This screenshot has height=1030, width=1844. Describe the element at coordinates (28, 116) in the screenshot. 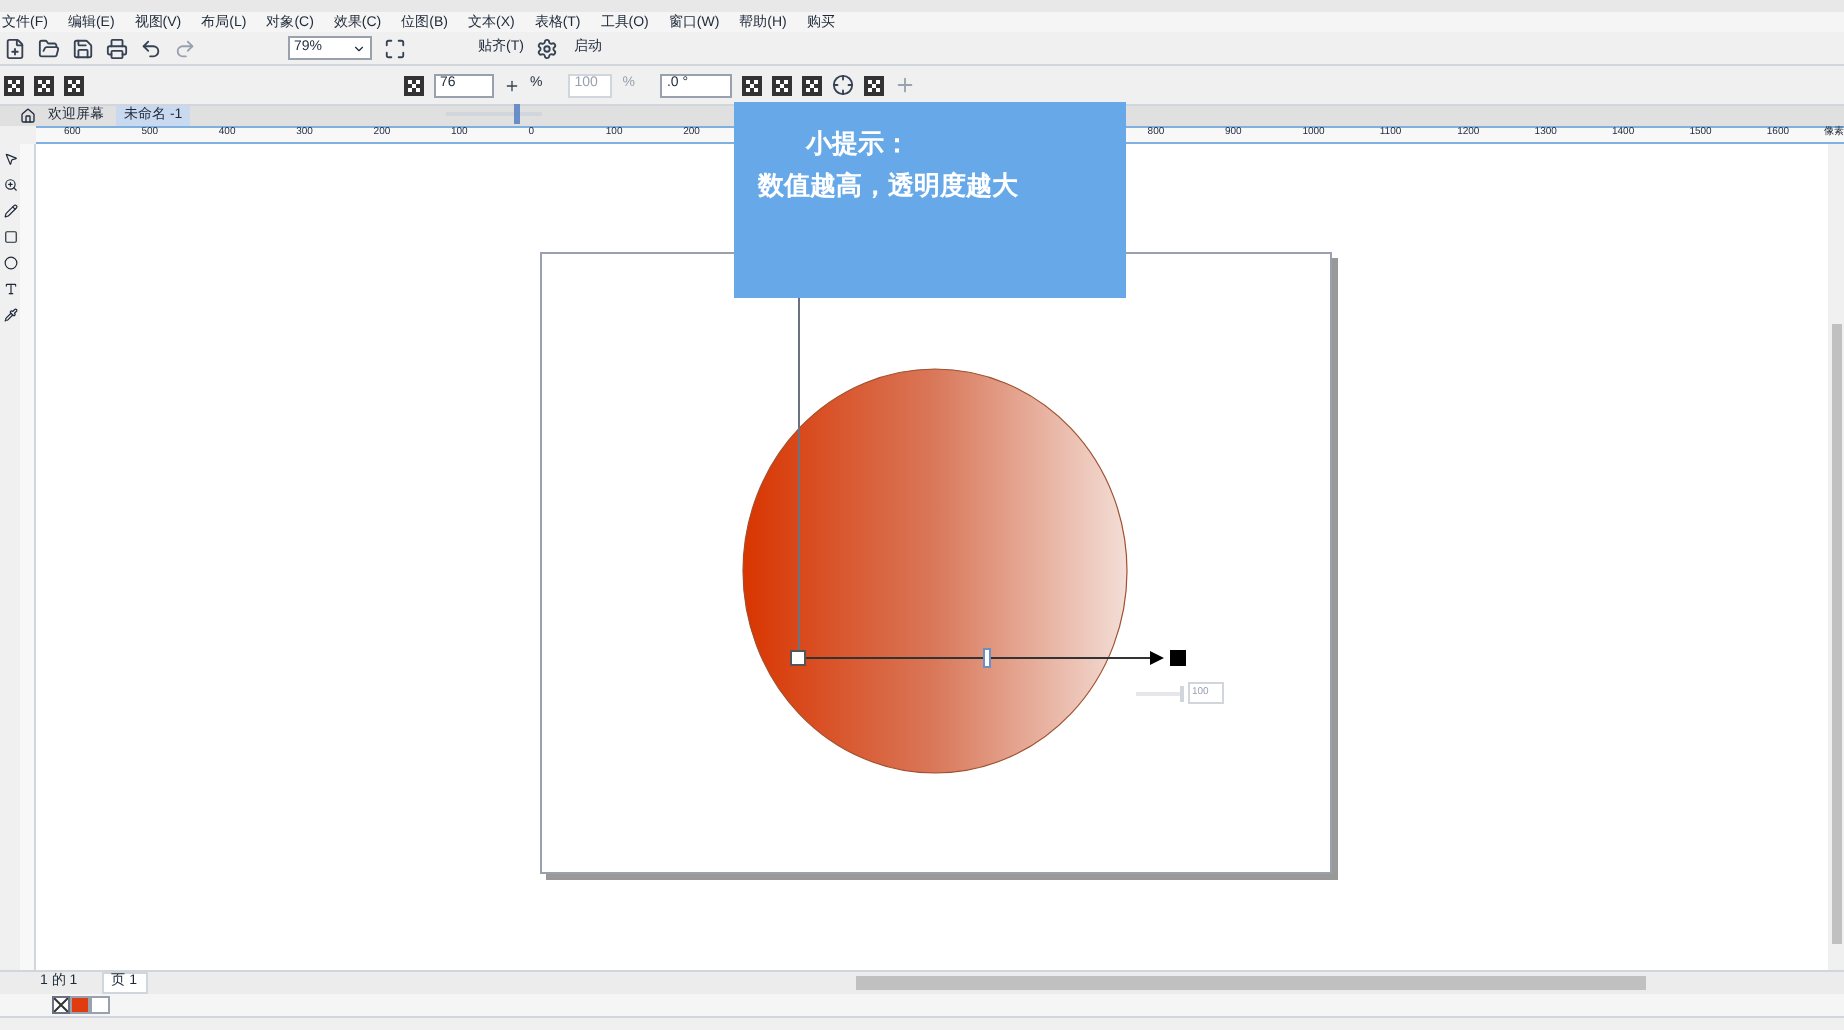

I see `home-icon` at that location.